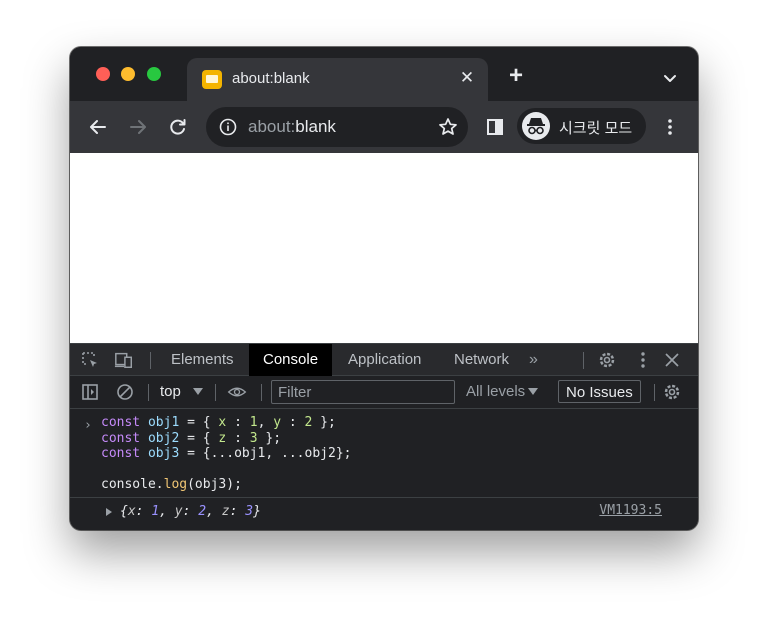  What do you see at coordinates (212, 79) in the screenshot?
I see `page-favicon-icon` at bounding box center [212, 79].